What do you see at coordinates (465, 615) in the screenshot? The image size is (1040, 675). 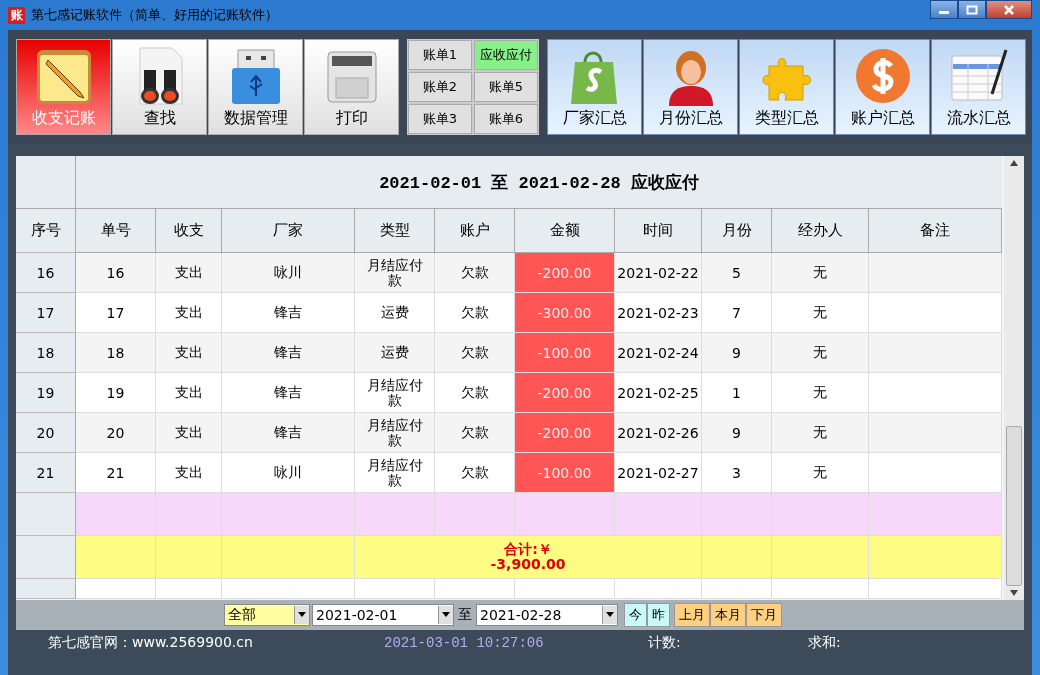 I see `range-label: 至` at bounding box center [465, 615].